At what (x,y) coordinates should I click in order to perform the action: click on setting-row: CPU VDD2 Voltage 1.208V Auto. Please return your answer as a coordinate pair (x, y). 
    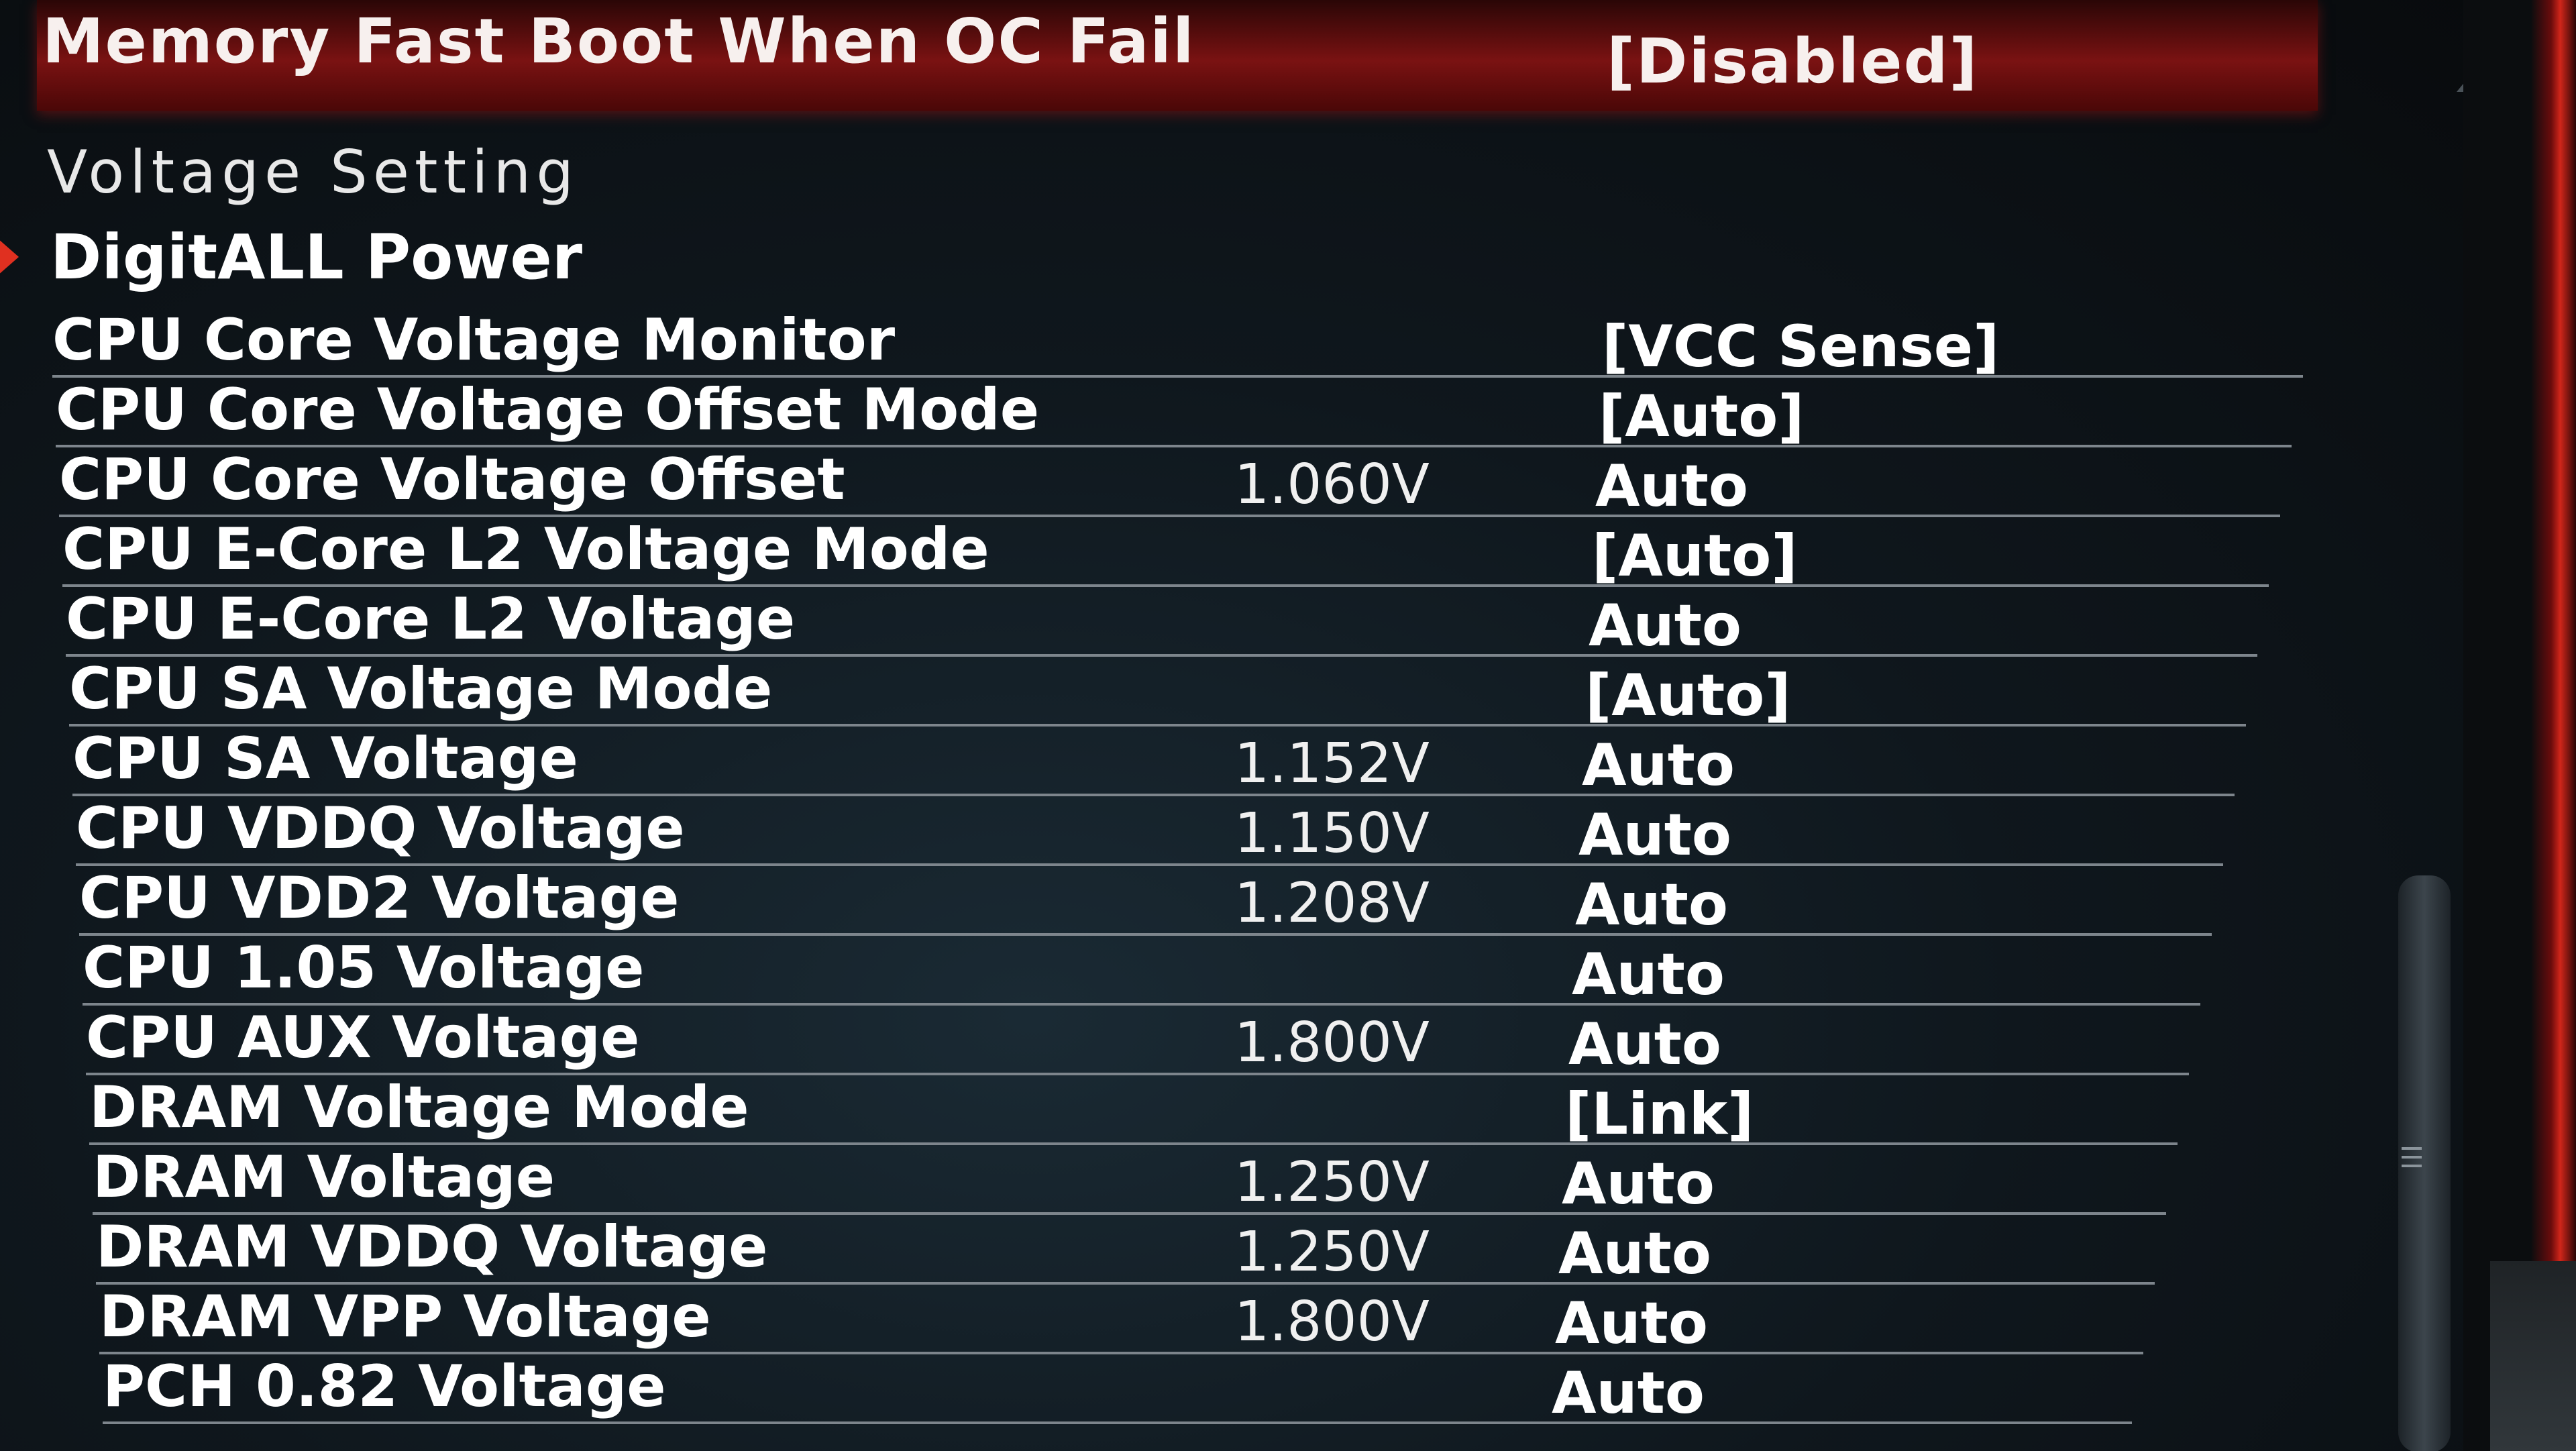
    Looking at the image, I should click on (1145, 900).